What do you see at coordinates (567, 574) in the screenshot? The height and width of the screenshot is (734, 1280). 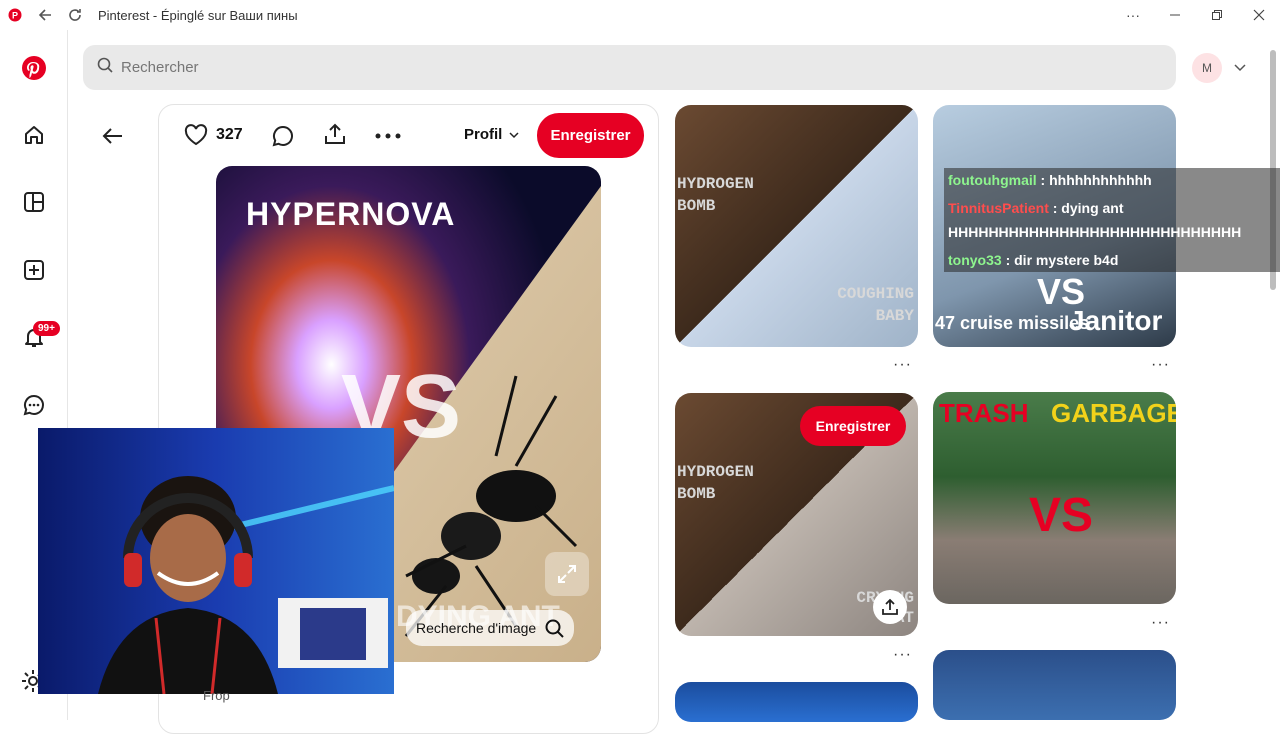 I see `expand-icon` at bounding box center [567, 574].